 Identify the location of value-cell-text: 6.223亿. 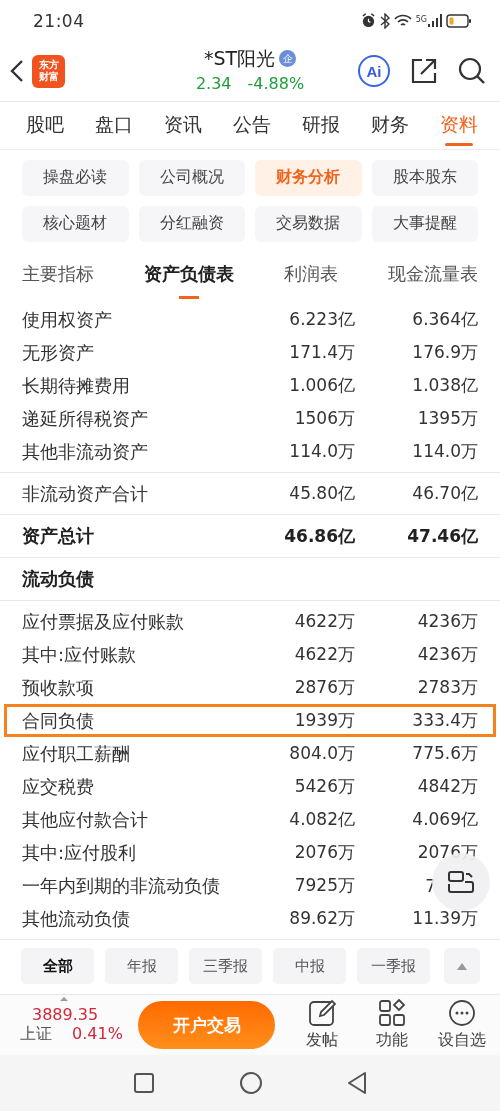
(321, 320).